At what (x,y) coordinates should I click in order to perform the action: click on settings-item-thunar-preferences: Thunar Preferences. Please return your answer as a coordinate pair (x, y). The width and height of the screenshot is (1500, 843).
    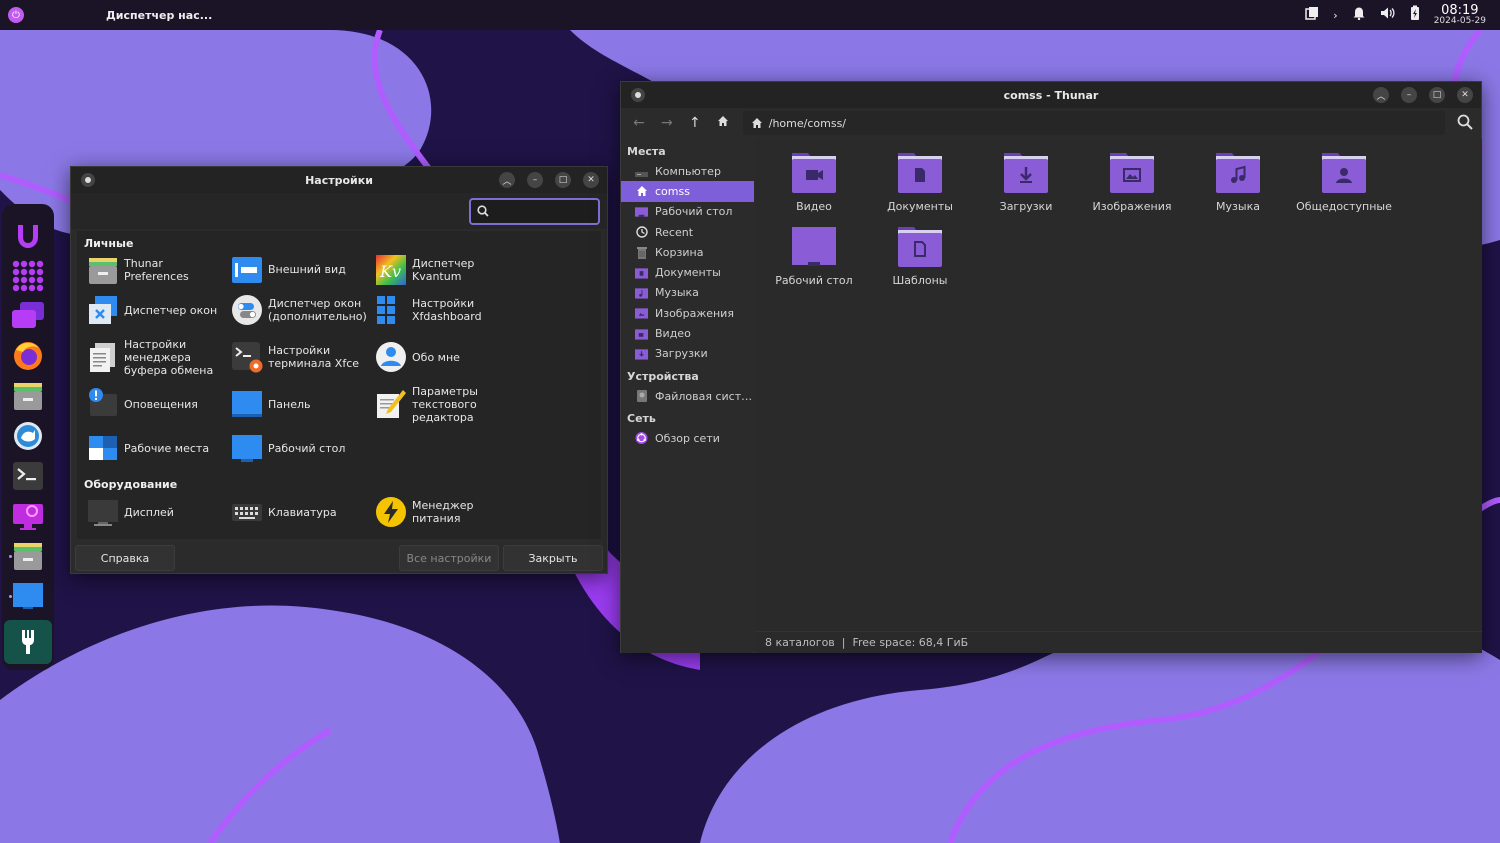
    Looking at the image, I should click on (159, 269).